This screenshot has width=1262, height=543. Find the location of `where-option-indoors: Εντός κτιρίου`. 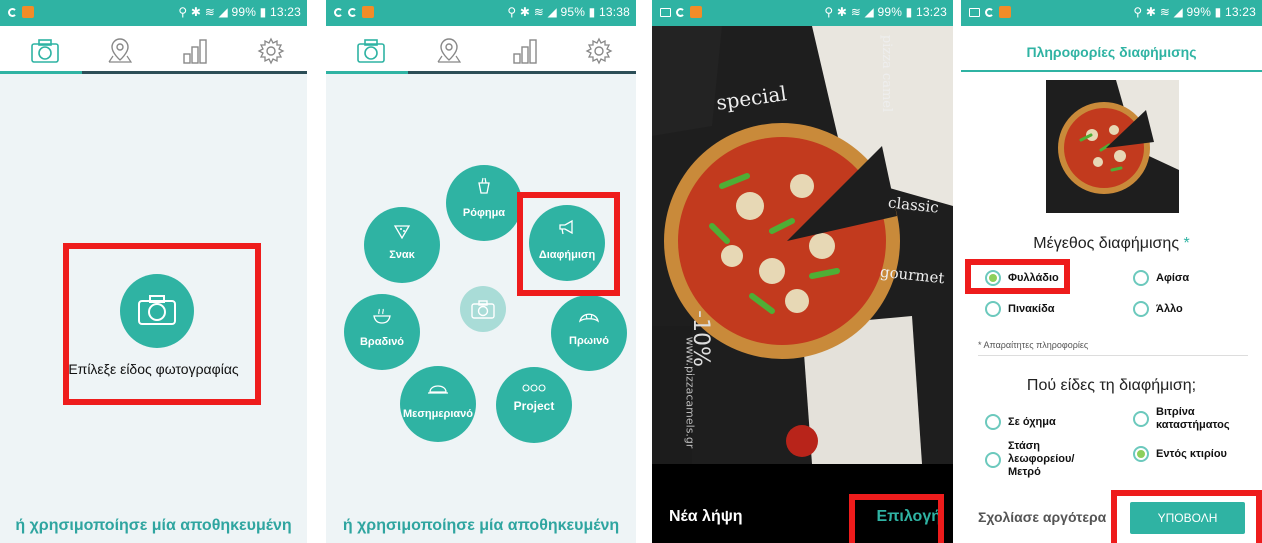

where-option-indoors: Εντός κτιρίου is located at coordinates (1180, 454).